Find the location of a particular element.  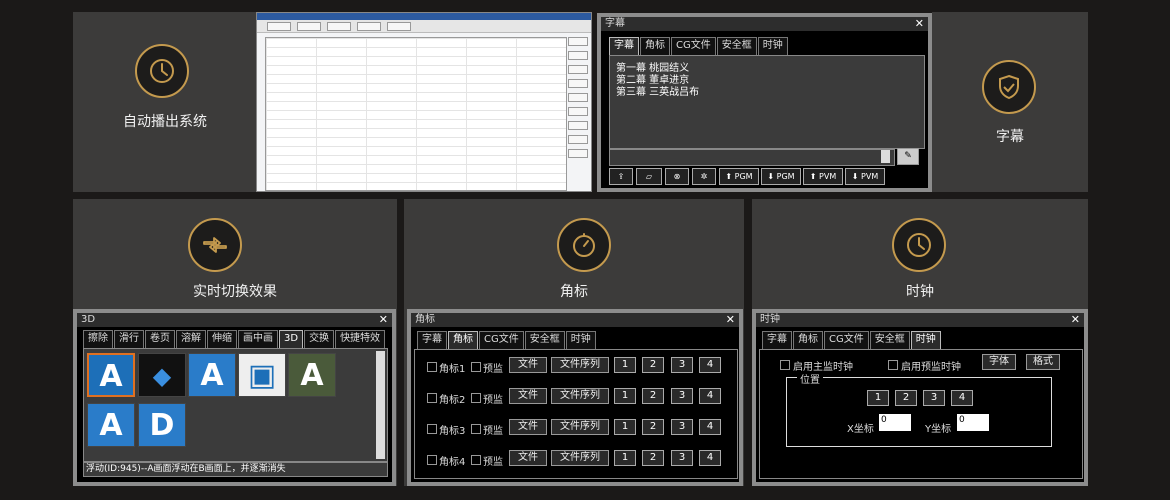

effect-thumb: ▣ is located at coordinates (262, 375).